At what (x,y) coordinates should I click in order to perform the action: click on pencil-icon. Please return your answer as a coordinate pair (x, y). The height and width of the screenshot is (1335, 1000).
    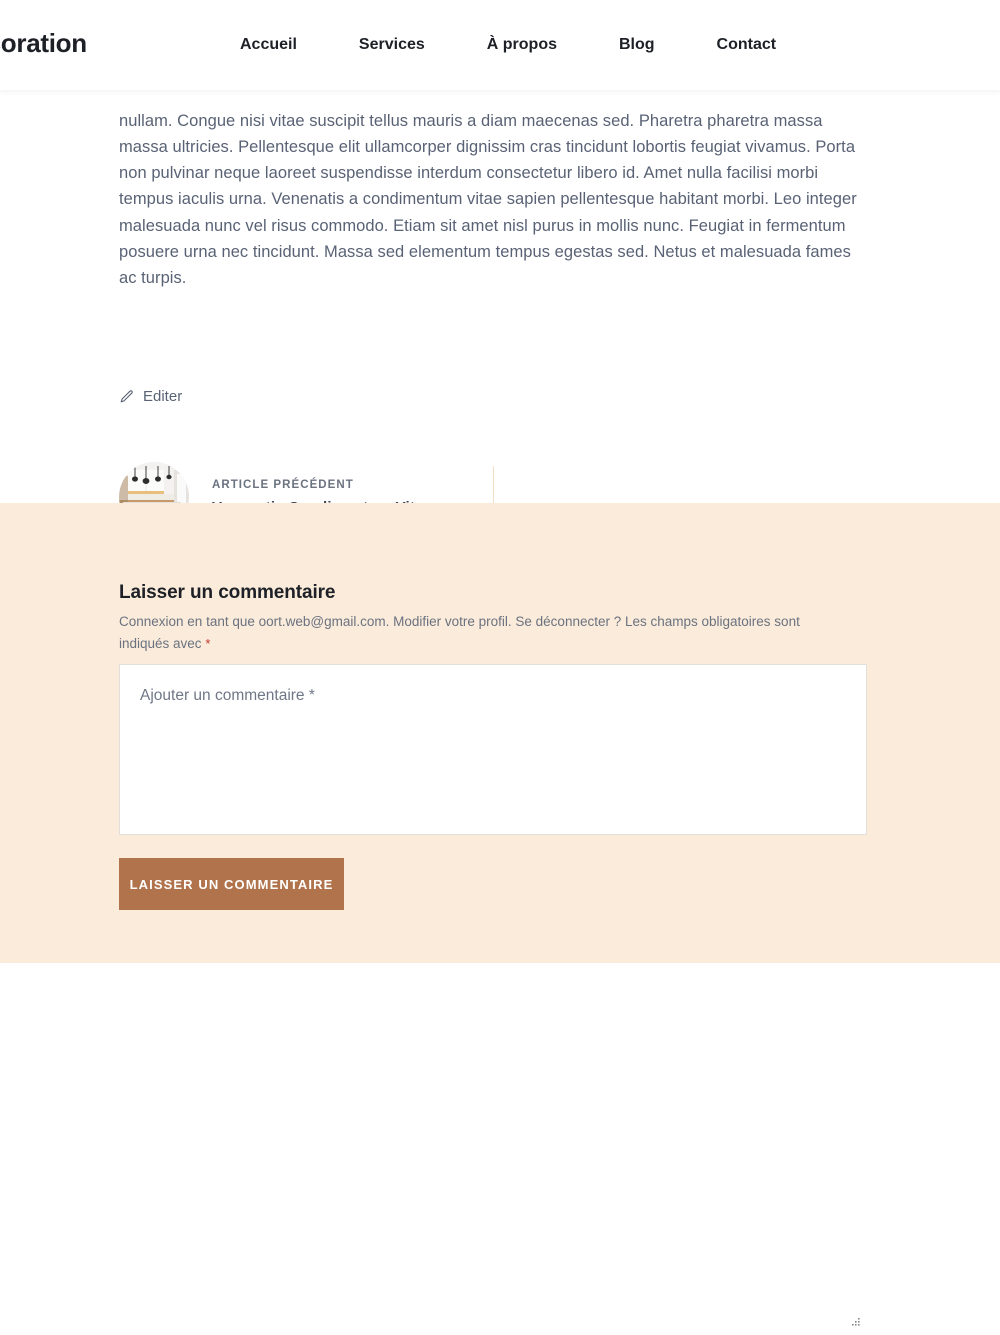
    Looking at the image, I should click on (126, 396).